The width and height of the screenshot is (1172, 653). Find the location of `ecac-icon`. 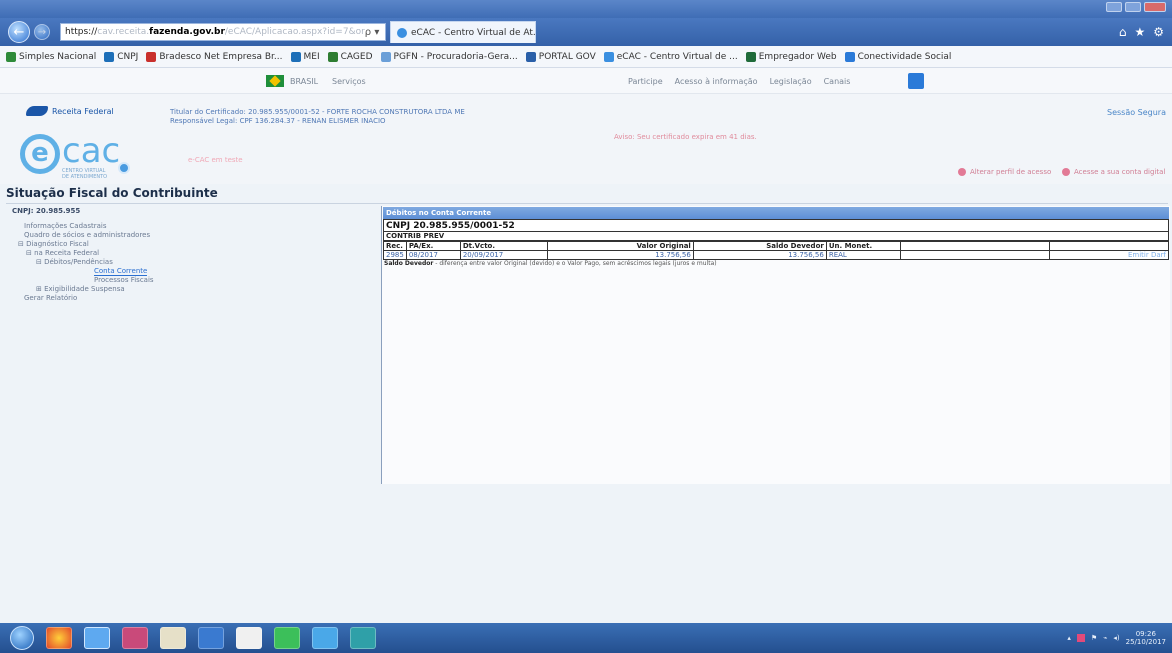

ecac-icon is located at coordinates (608, 56).